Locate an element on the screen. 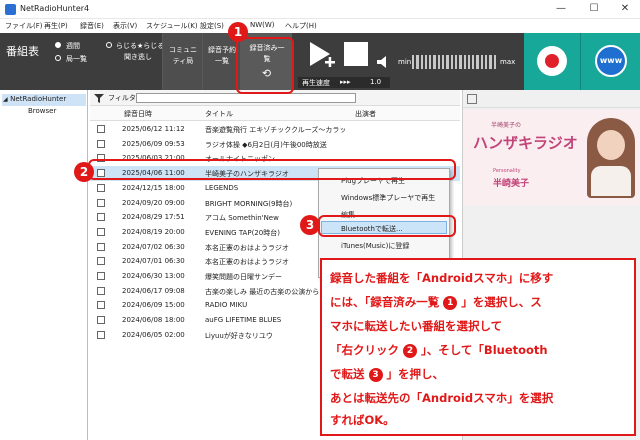  list-header: 録音日時 タイトル 出演者 is located at coordinates (275, 113).